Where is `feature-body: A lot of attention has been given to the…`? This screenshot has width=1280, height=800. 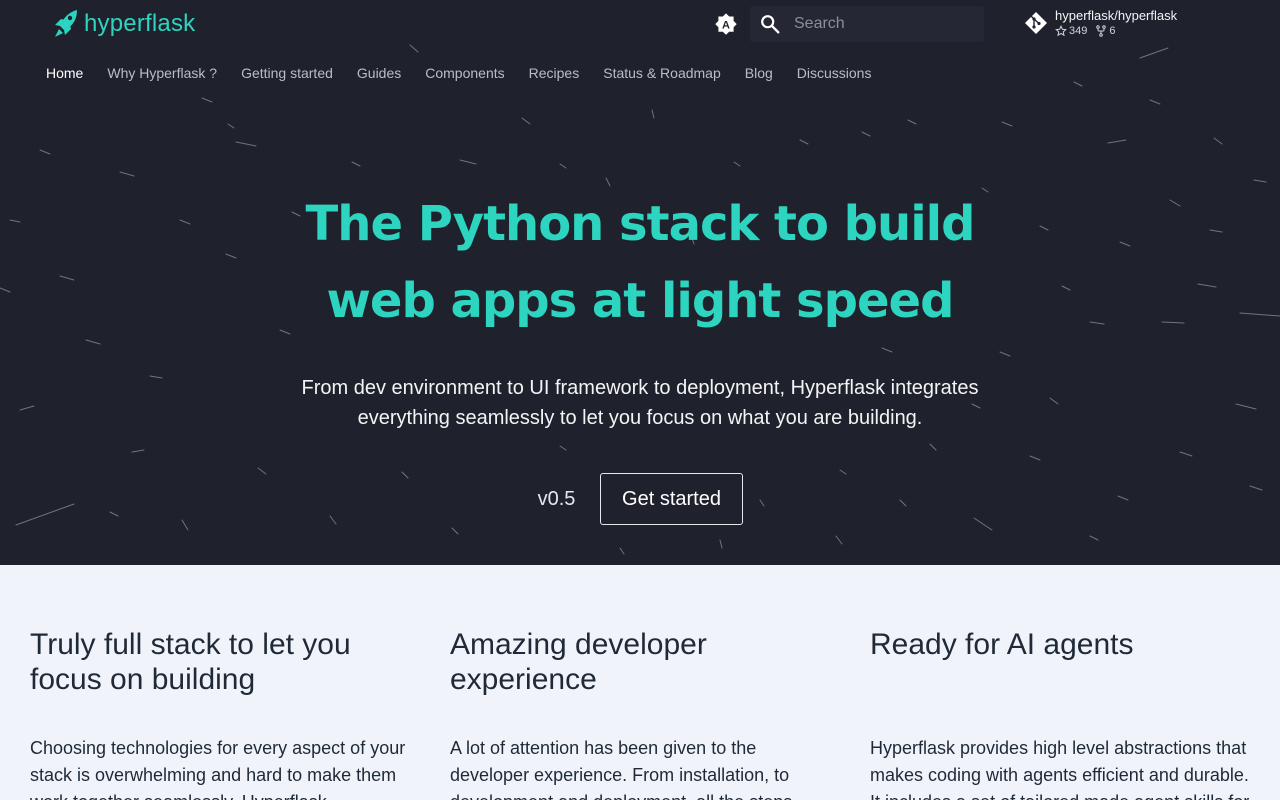
feature-body: A lot of attention has been given to the… is located at coordinates (621, 769).